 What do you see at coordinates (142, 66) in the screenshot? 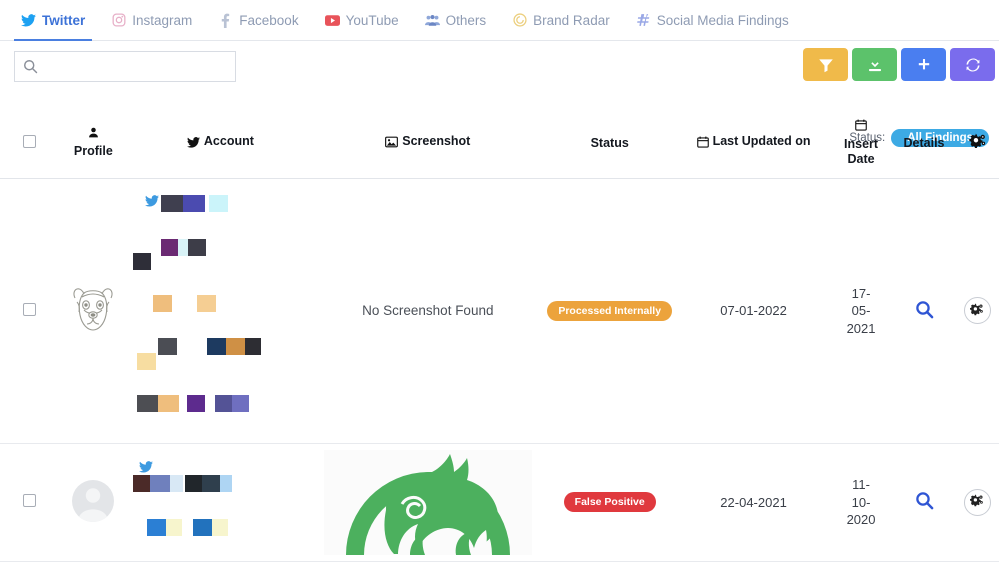
I see `search-input` at bounding box center [142, 66].